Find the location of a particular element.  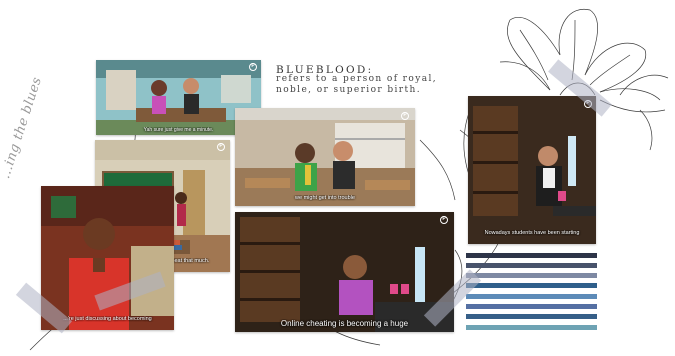

scene-computer-woman-frame: Online cheating is becoming a huge P is located at coordinates (344, 272).